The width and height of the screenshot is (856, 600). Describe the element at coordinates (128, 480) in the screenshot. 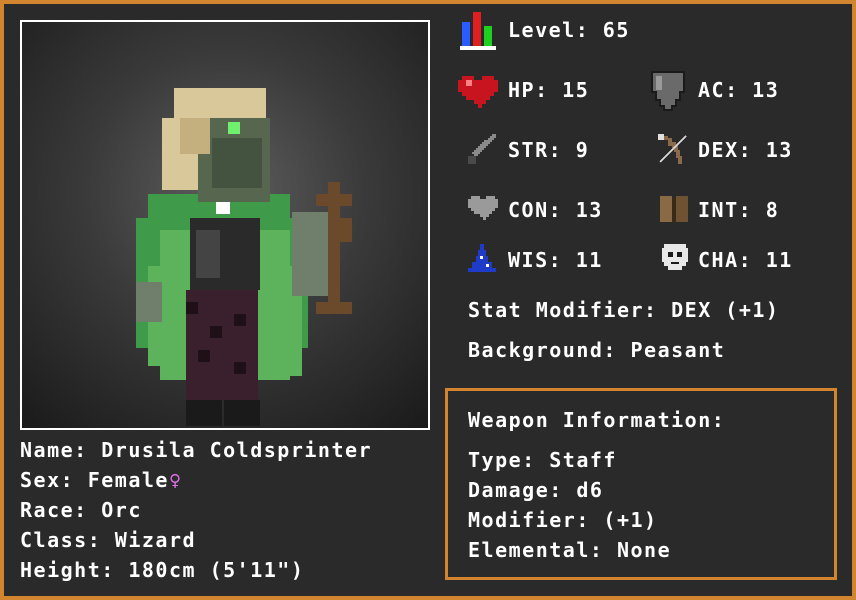

I see `character-sex: Female` at that location.